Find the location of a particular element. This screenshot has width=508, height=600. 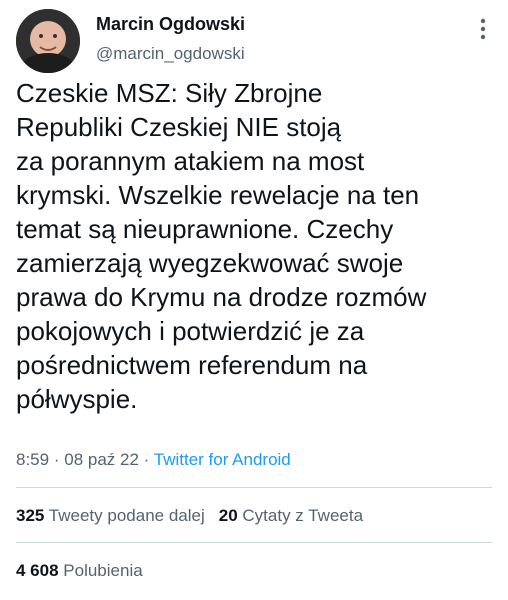

user-avatar-icon is located at coordinates (48, 41).